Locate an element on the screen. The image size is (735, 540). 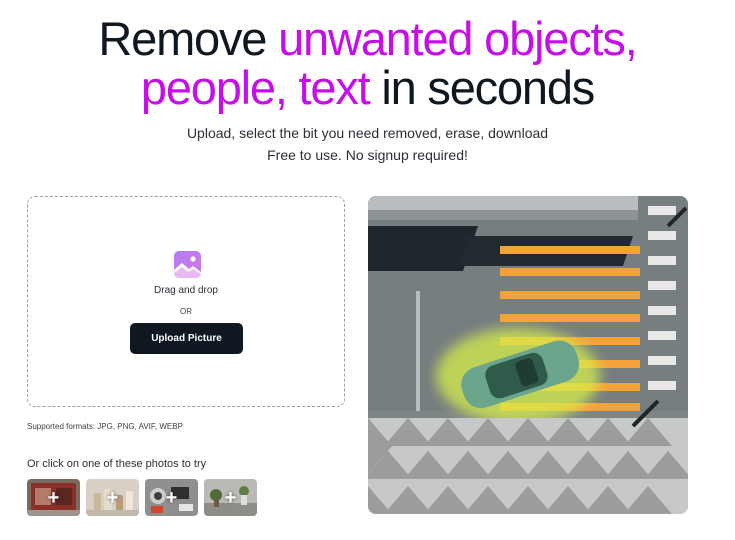
subtitle-line2: Free to use. No signup required! is located at coordinates (367, 155).